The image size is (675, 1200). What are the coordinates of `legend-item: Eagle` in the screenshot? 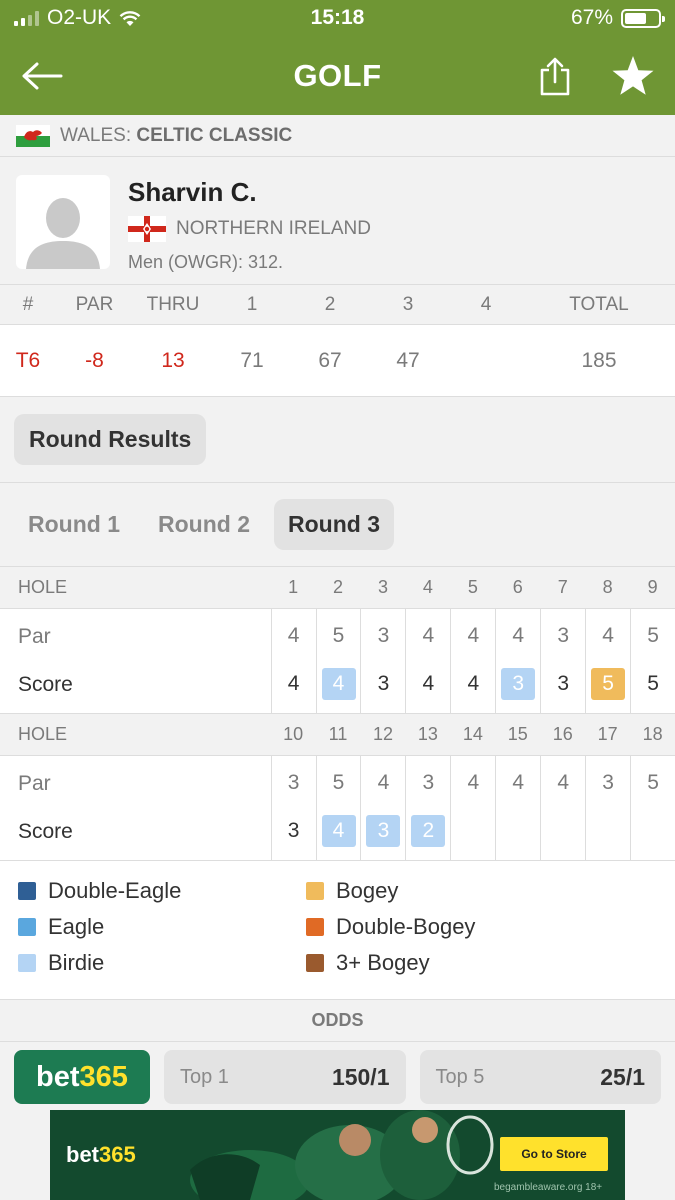 It's located at (162, 926).